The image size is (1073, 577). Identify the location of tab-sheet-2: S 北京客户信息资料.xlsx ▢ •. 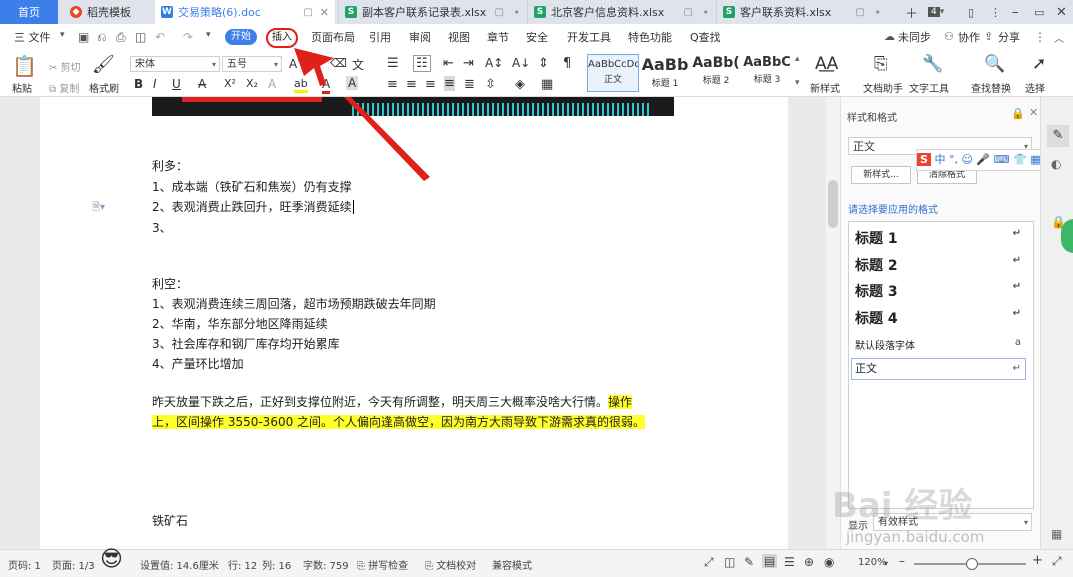
(621, 12).